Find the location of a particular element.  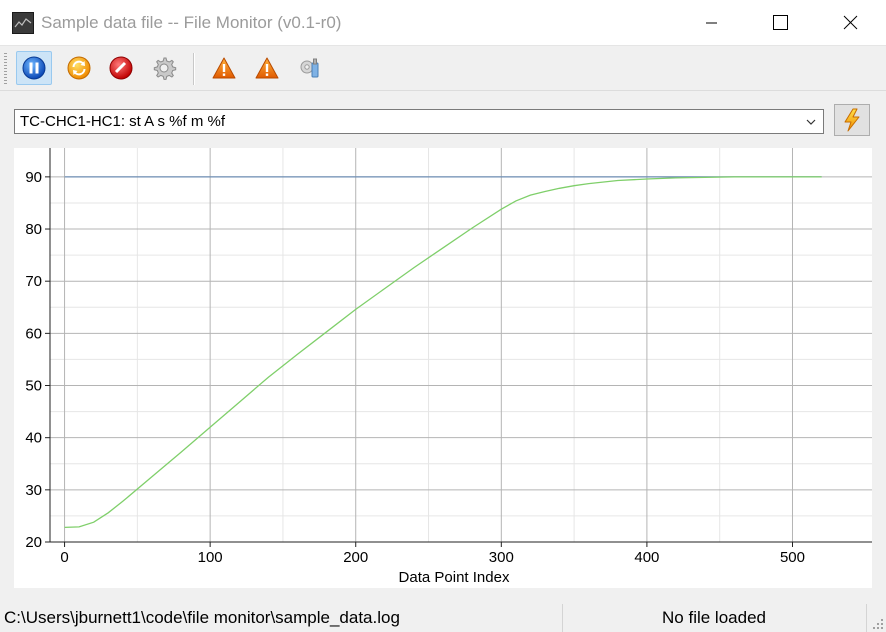

toolbar-grip is located at coordinates (5, 69).